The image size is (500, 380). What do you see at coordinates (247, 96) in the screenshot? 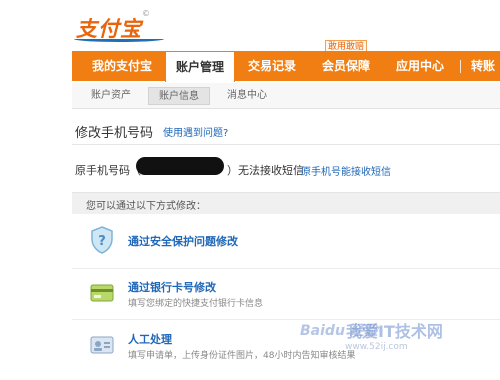
I see `subnav-item-messages: 消息中心` at bounding box center [247, 96].